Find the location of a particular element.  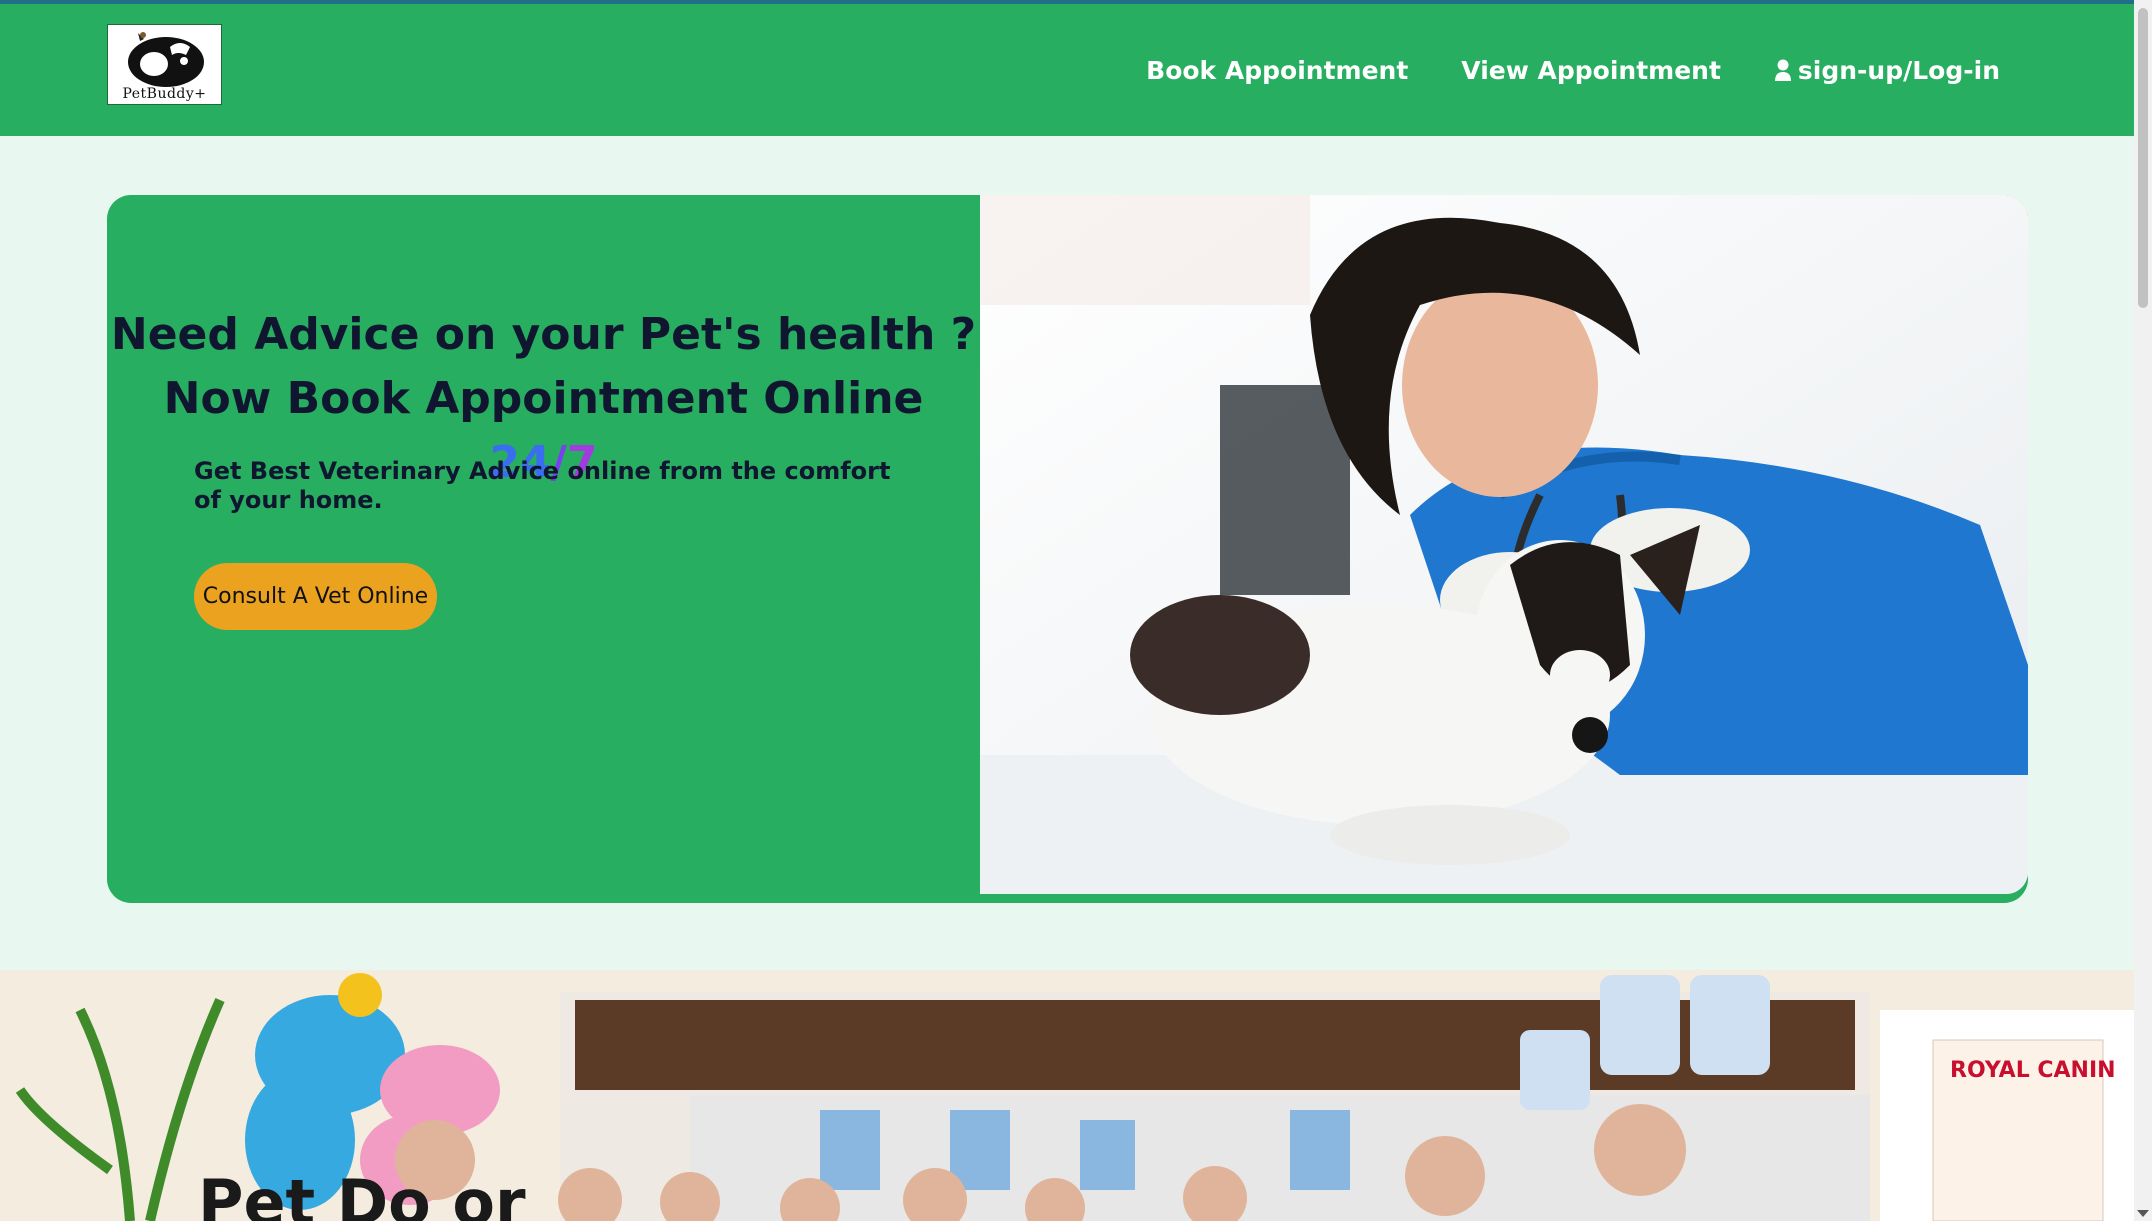

page-scrollbar is located at coordinates (2143, 610).